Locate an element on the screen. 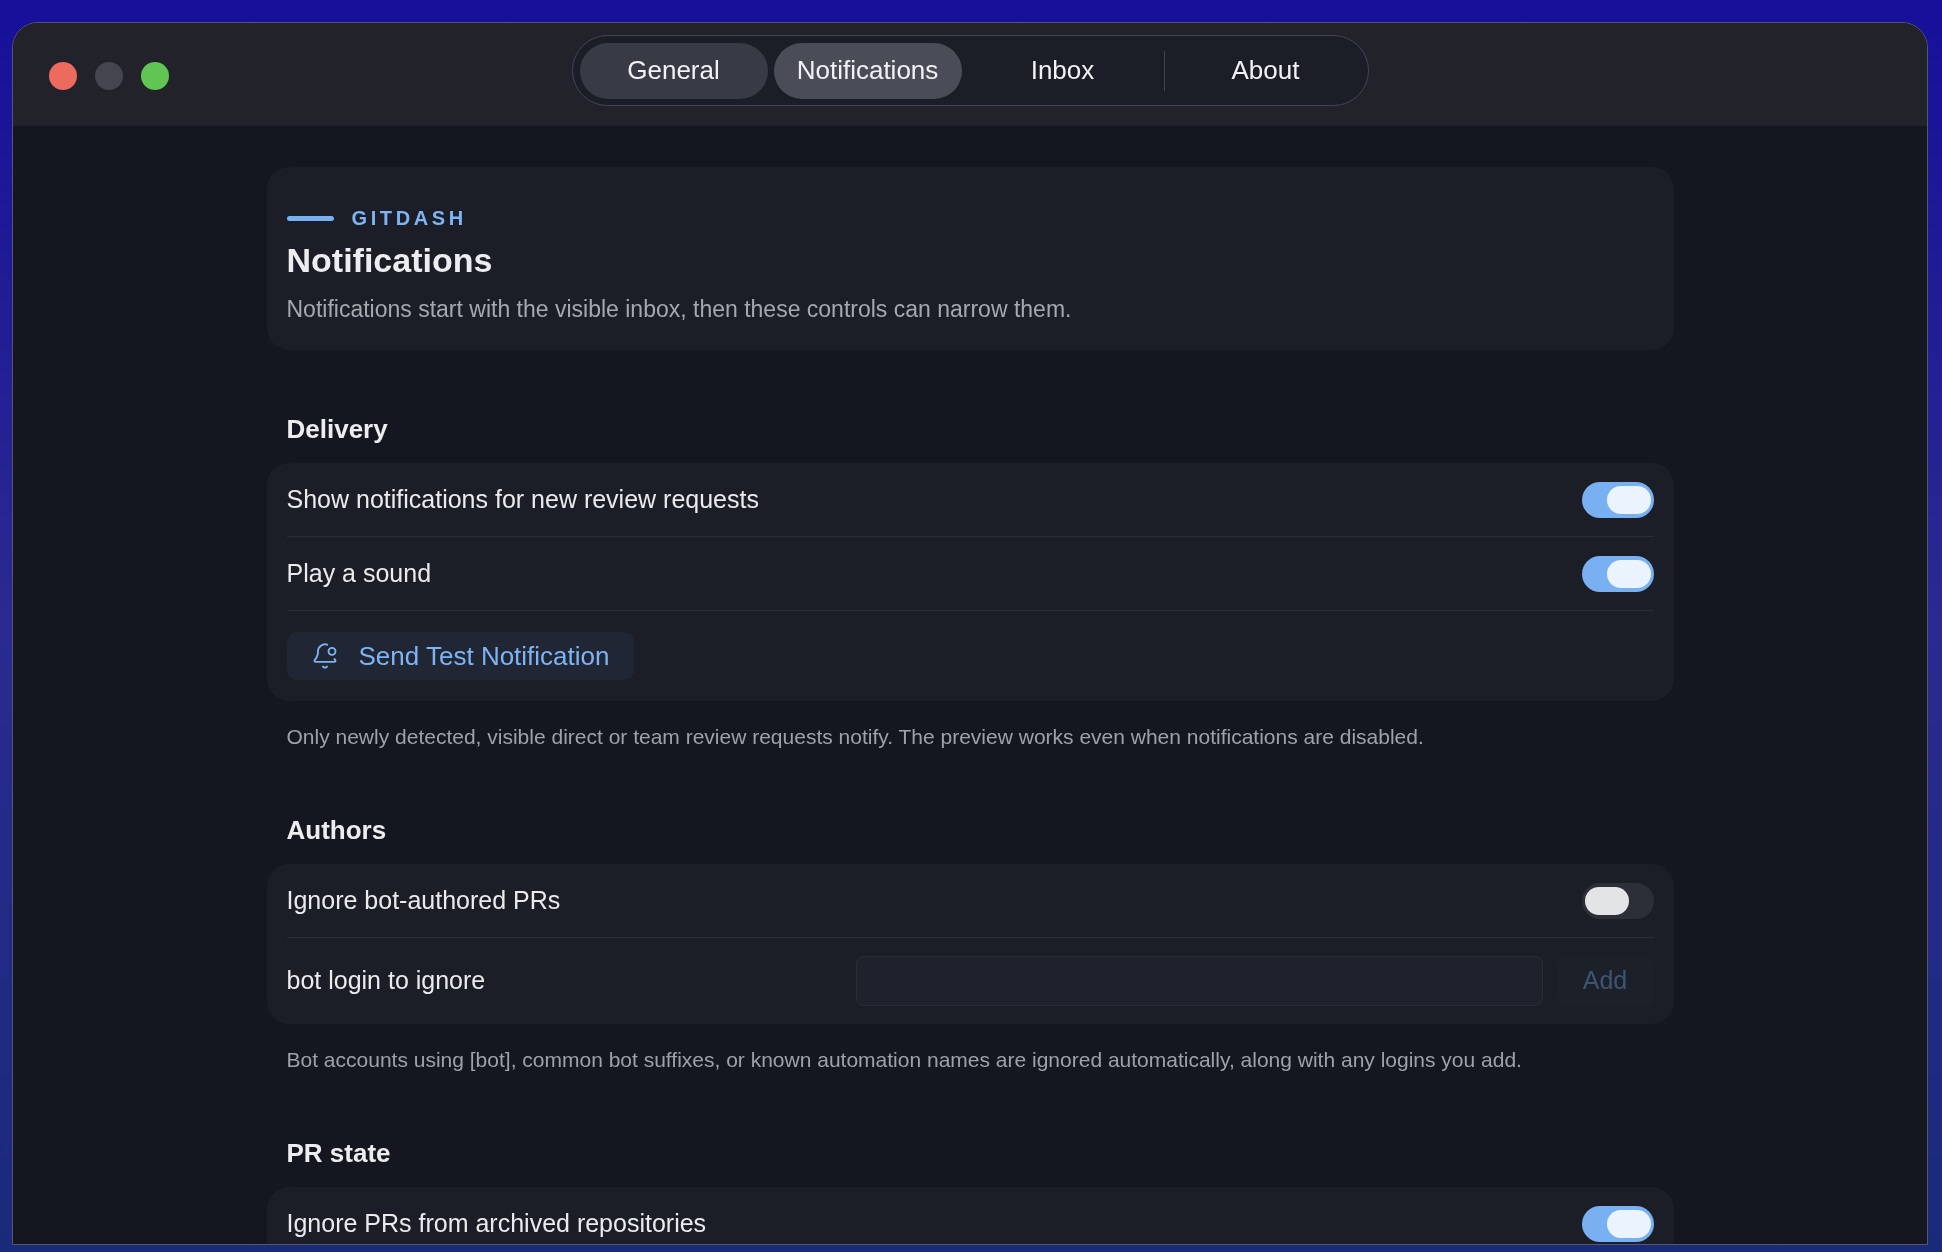  section-note: Bot accounts using [bot], common bot suffixes, or known automation names are ignored automatically, along with any logins you add. is located at coordinates (904, 1060).